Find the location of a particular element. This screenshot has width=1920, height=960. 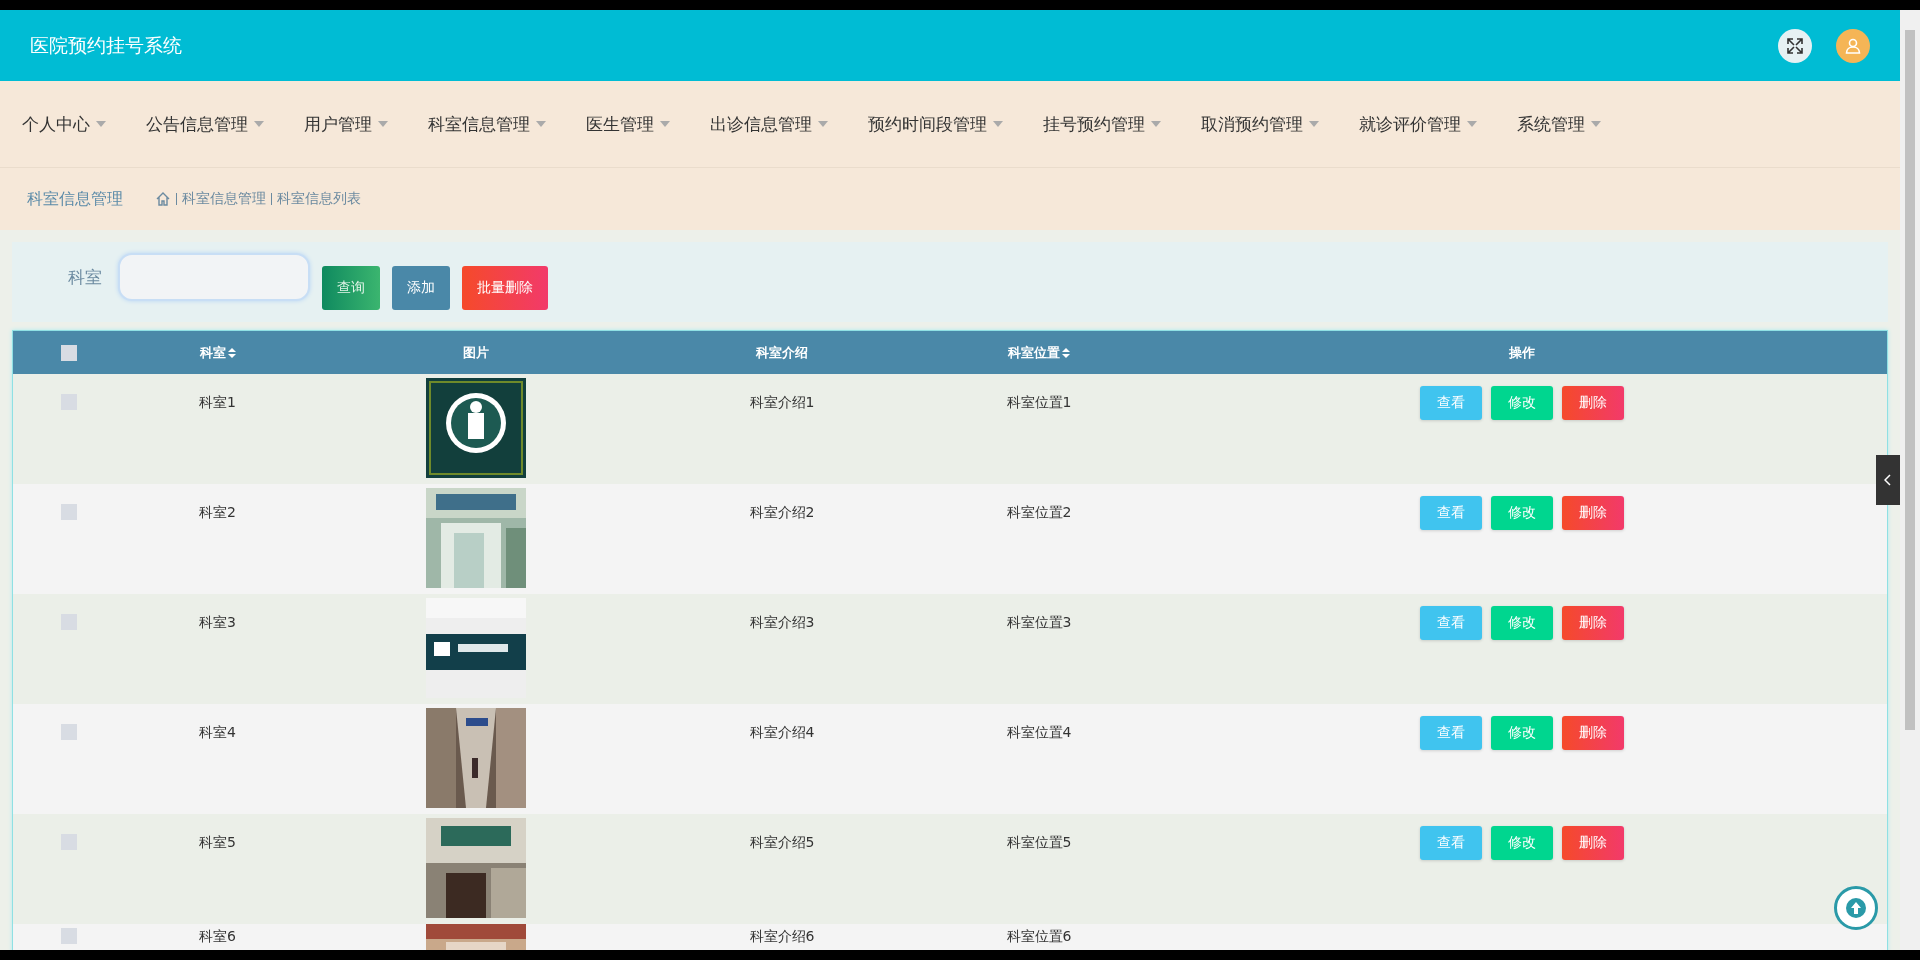

side-panel-toggle is located at coordinates (1888, 480).